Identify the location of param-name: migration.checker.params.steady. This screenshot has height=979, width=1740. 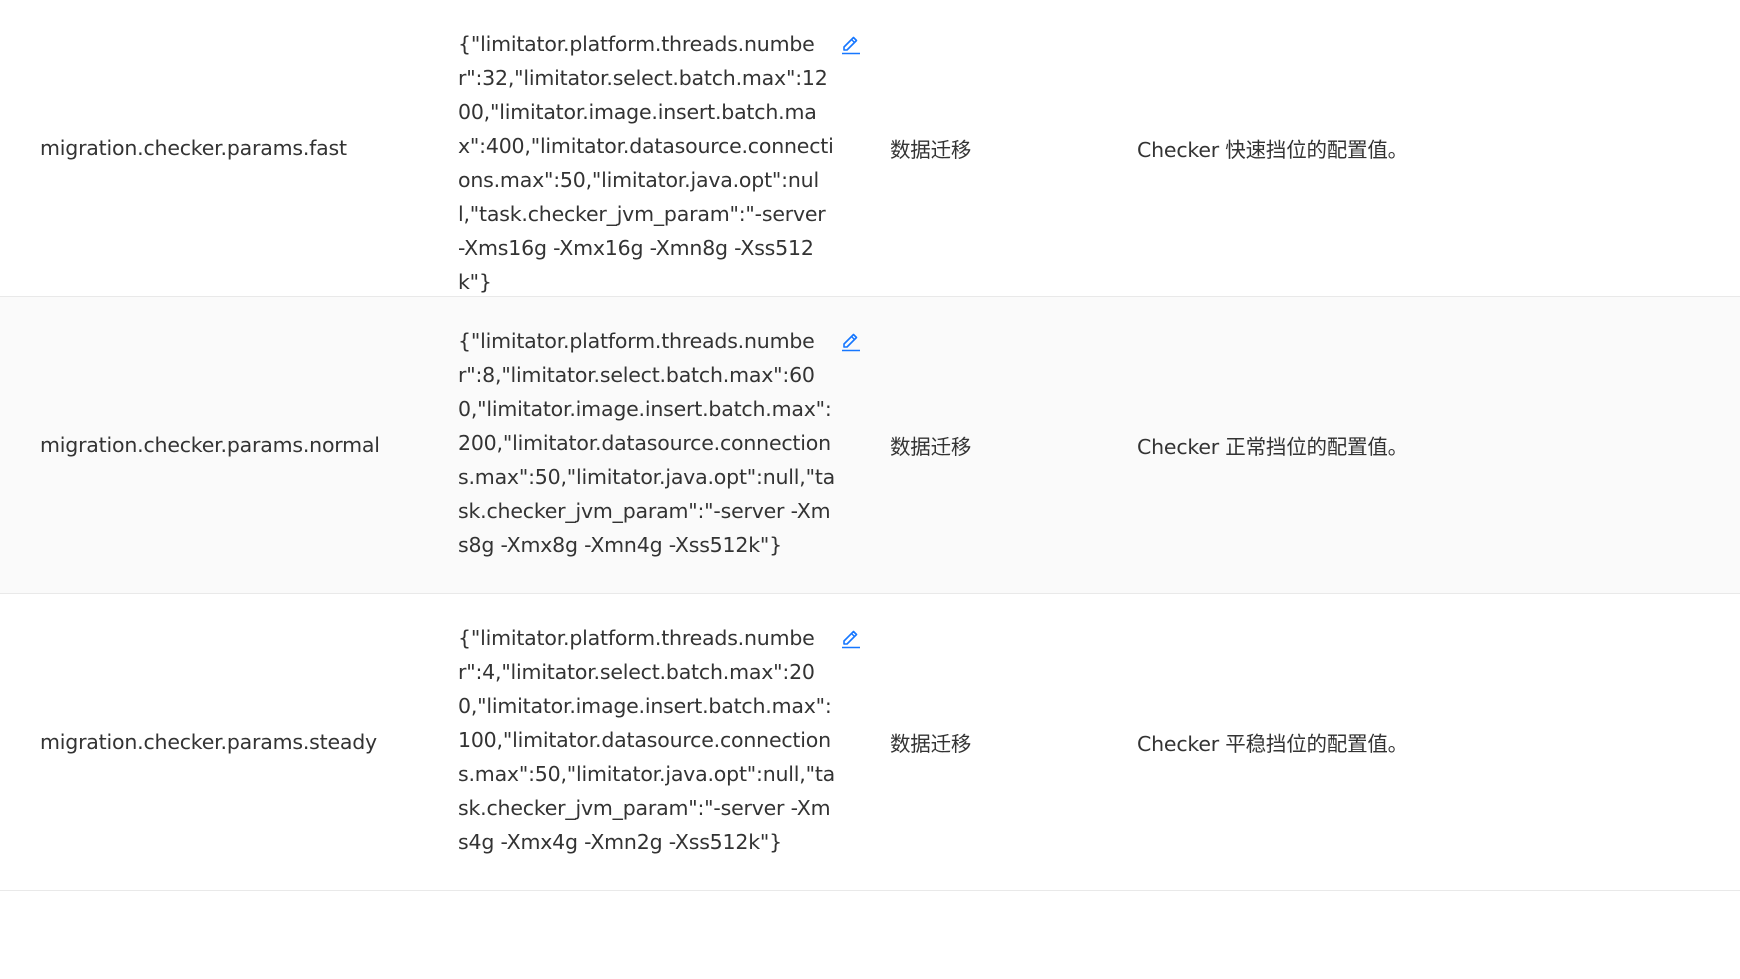
(208, 742).